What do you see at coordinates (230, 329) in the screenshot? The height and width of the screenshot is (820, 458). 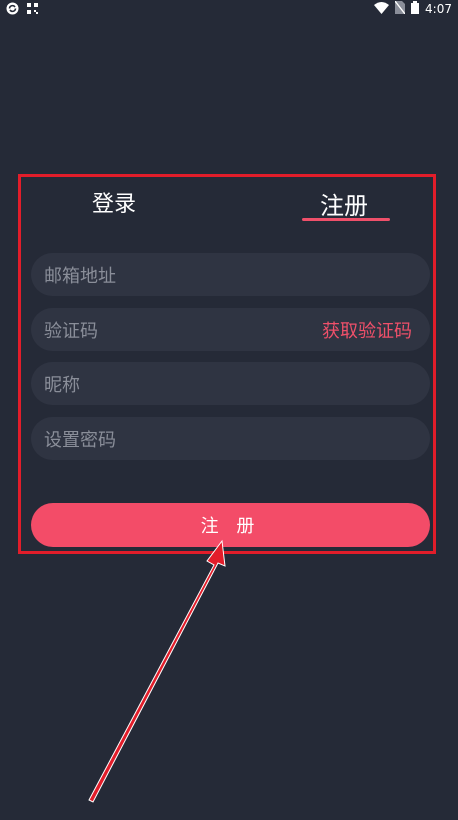 I see `verification-code-field: 验证码 获取验证码` at bounding box center [230, 329].